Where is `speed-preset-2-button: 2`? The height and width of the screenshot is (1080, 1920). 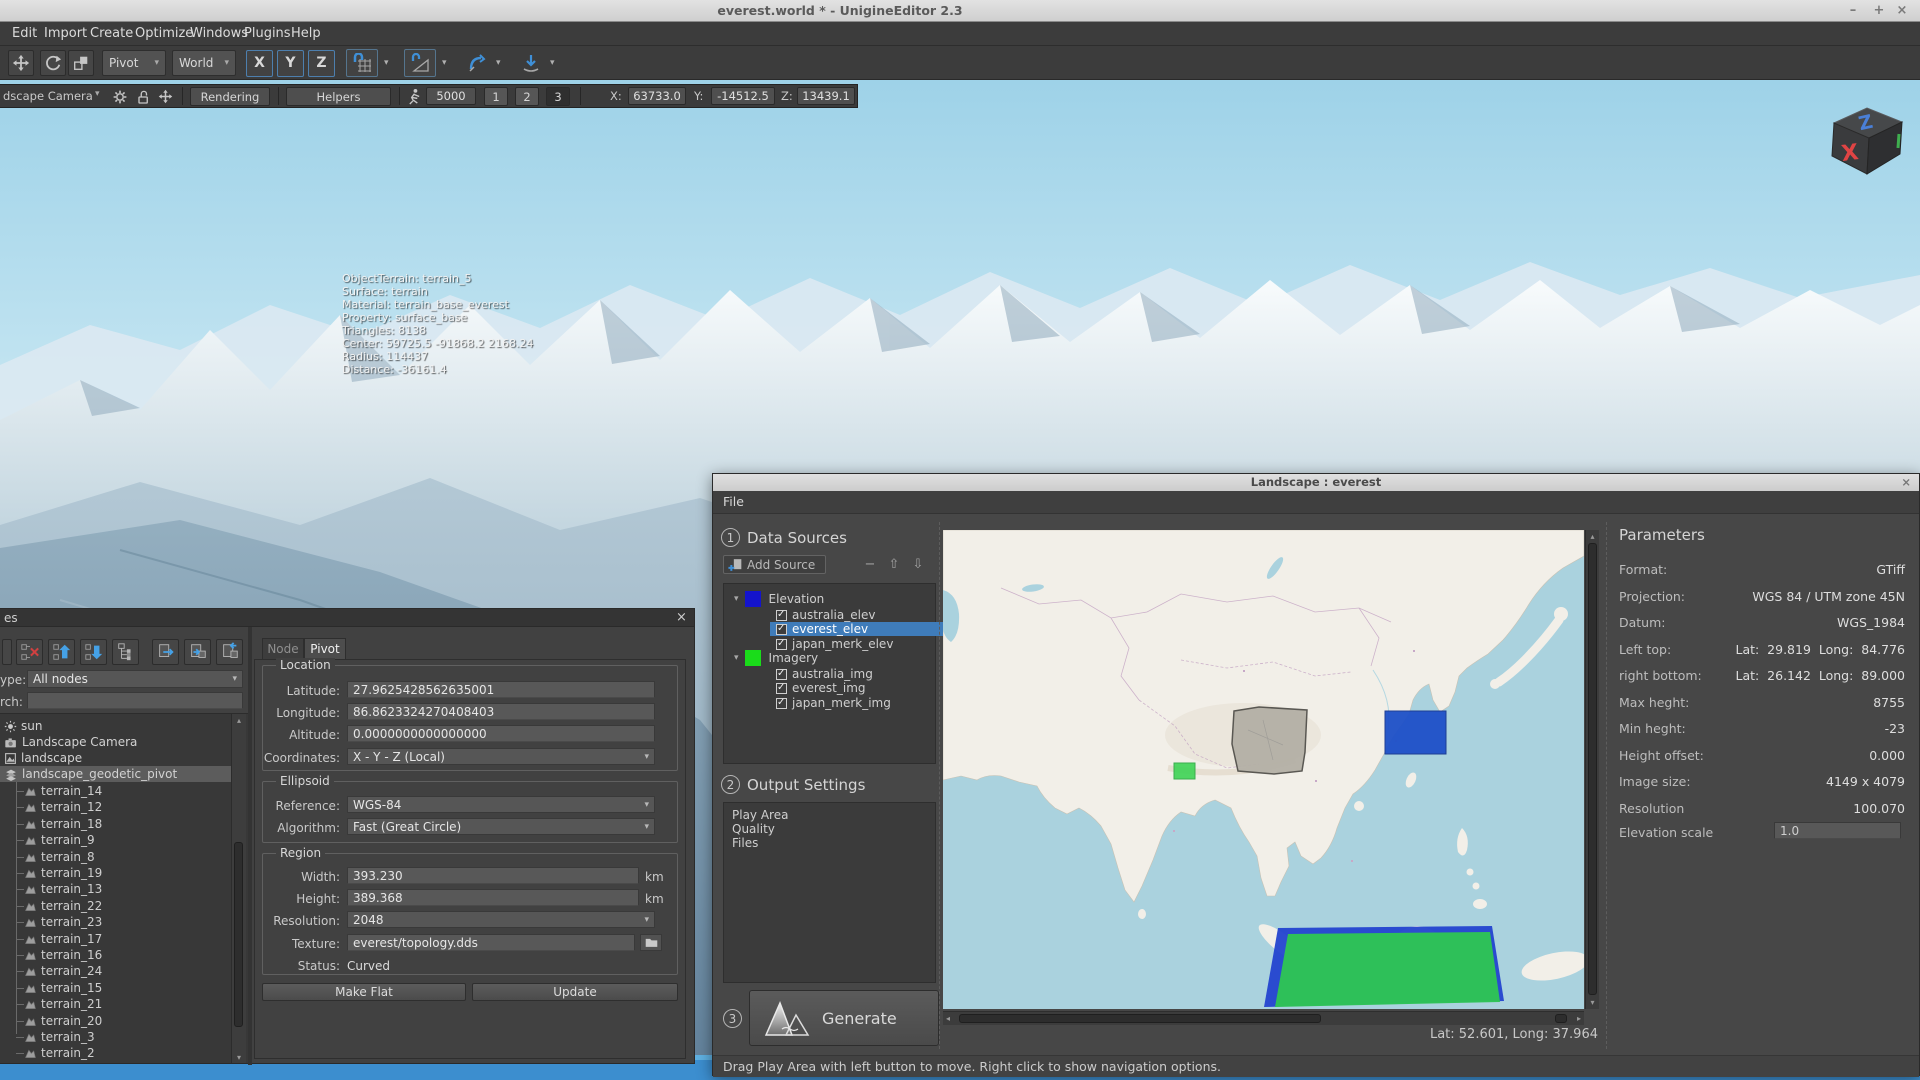 speed-preset-2-button: 2 is located at coordinates (527, 96).